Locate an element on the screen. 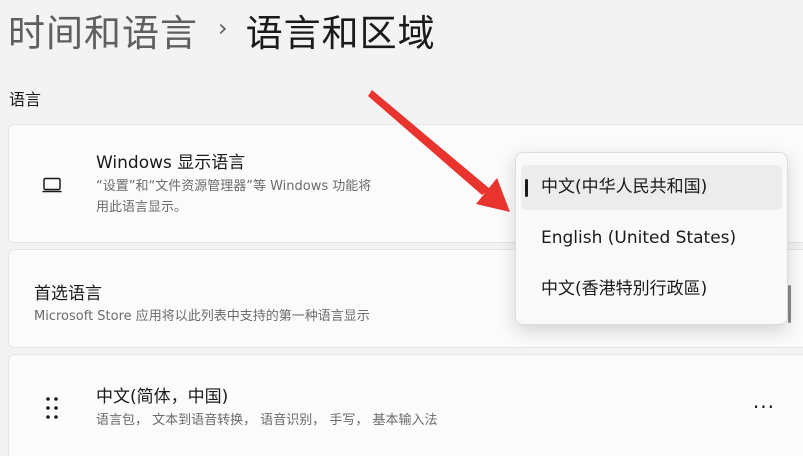 The height and width of the screenshot is (456, 803). preferred-language-description: Microsoft Store 应用将以此列表中支持的第一种语言显示 is located at coordinates (202, 316).